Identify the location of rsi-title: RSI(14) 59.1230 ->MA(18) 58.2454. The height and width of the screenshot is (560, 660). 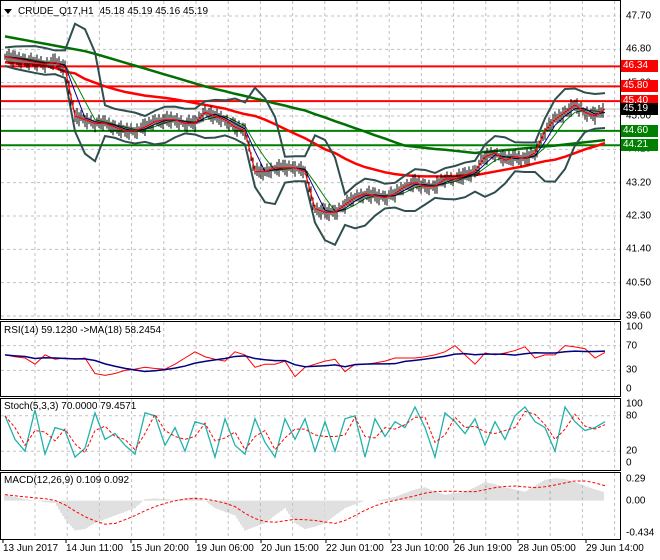
(83, 330).